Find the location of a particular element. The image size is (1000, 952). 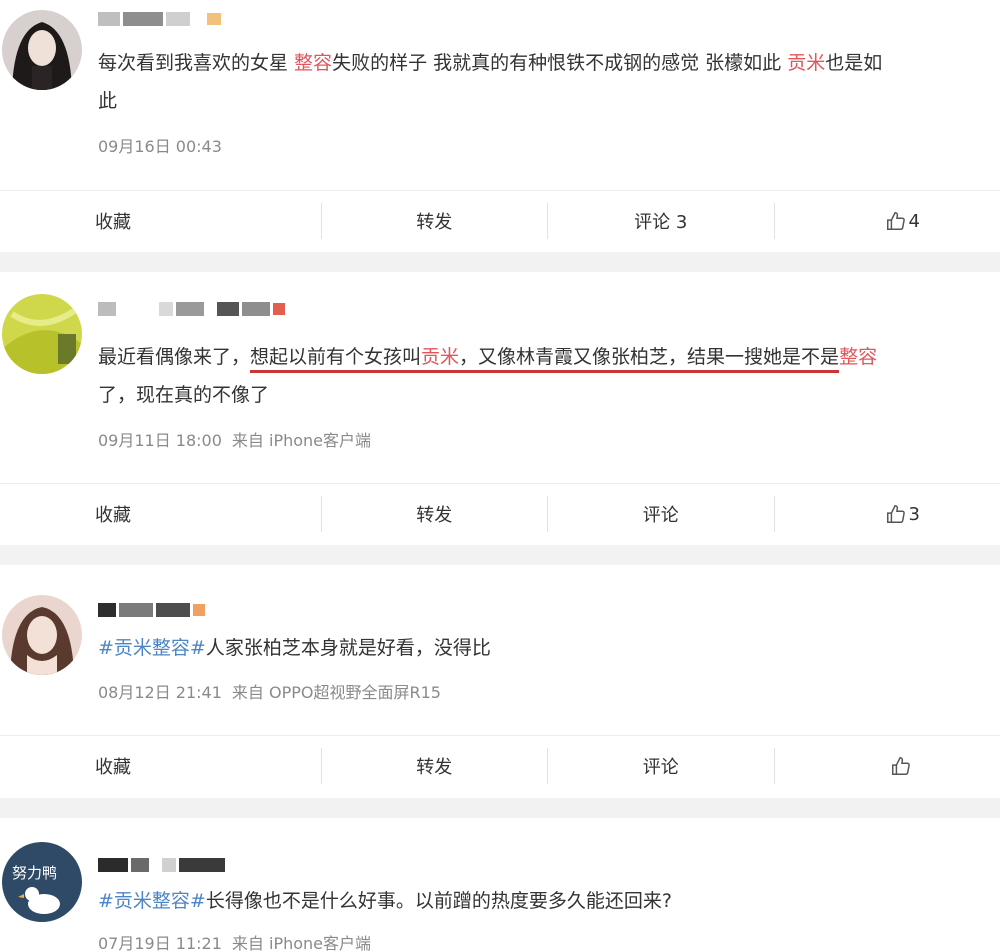

post-body: #贡米整容#人家张柏芝本身就是好看，没得比 is located at coordinates (294, 648).